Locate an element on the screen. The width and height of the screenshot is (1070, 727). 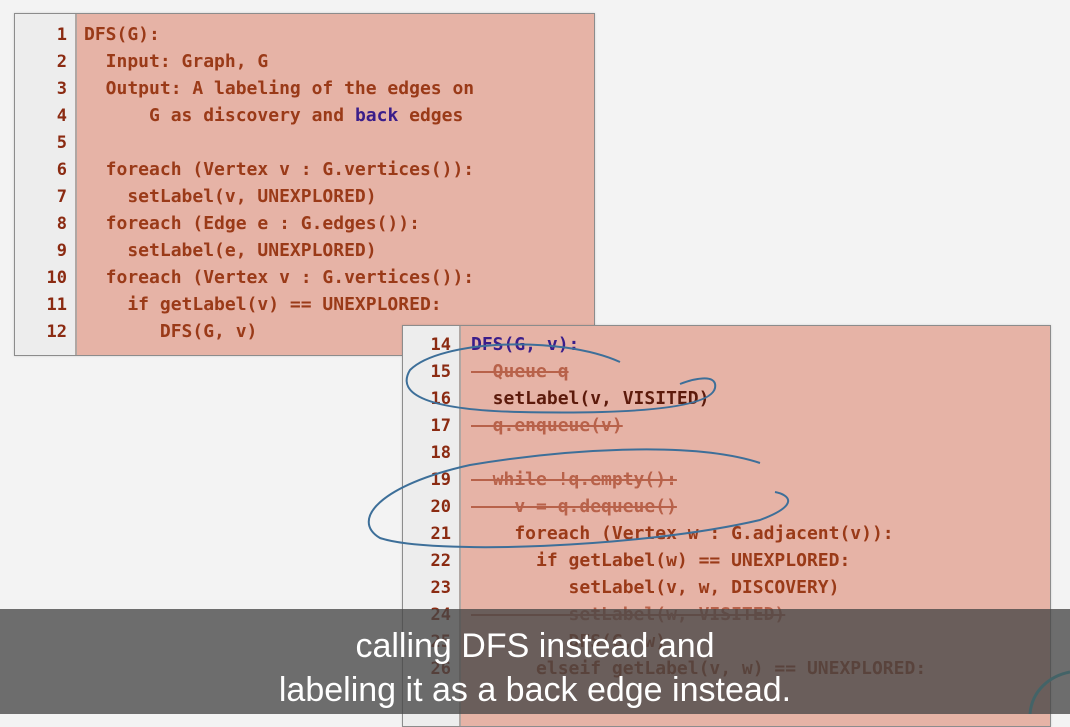
code-line: foreach (Edge e : G.edges()): is located at coordinates (252, 223).